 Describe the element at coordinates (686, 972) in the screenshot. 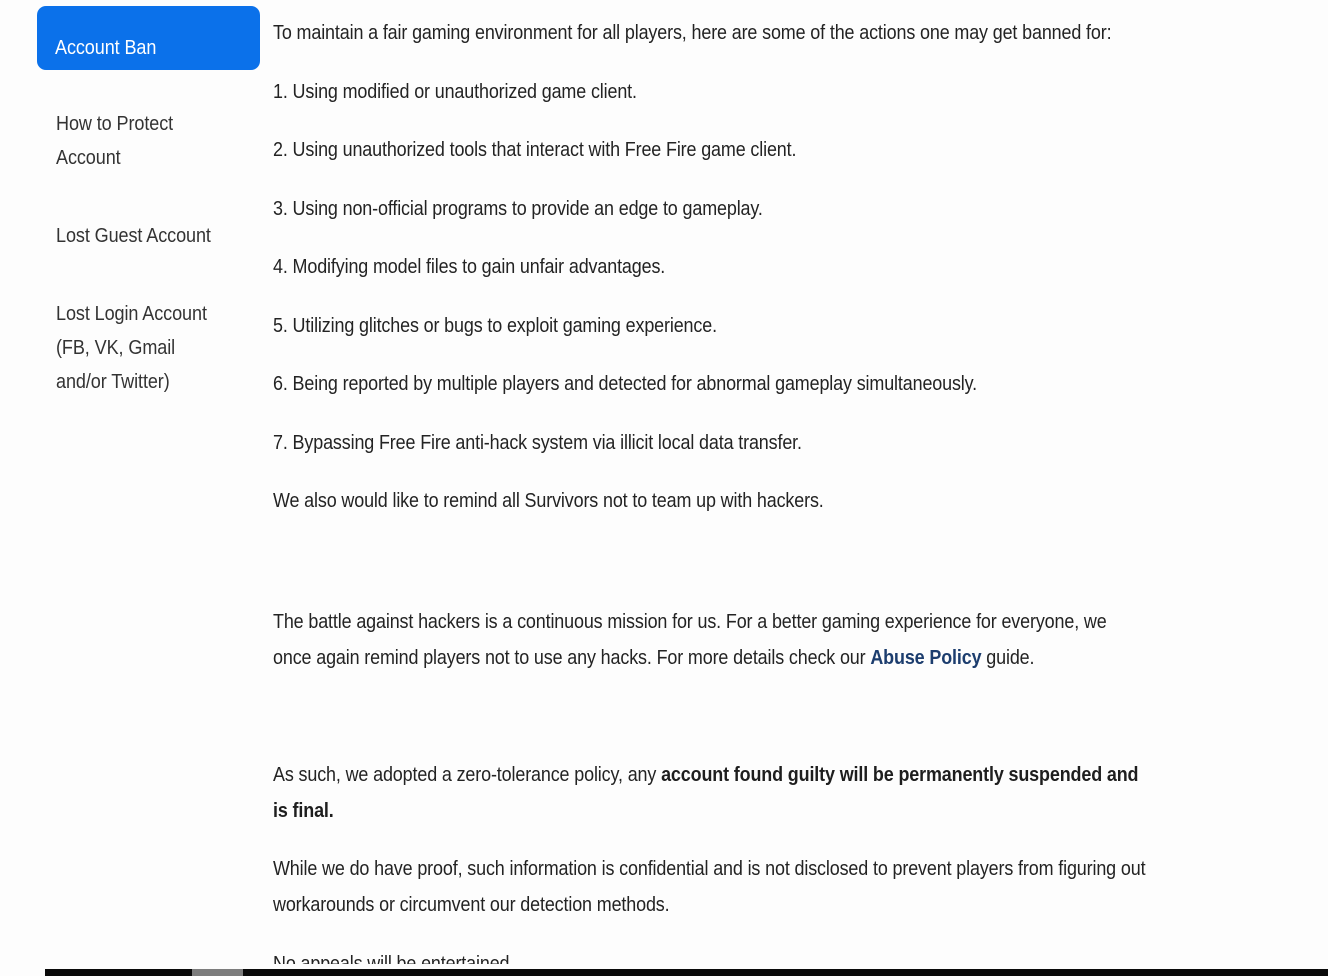

I see `scrollbar-track` at that location.